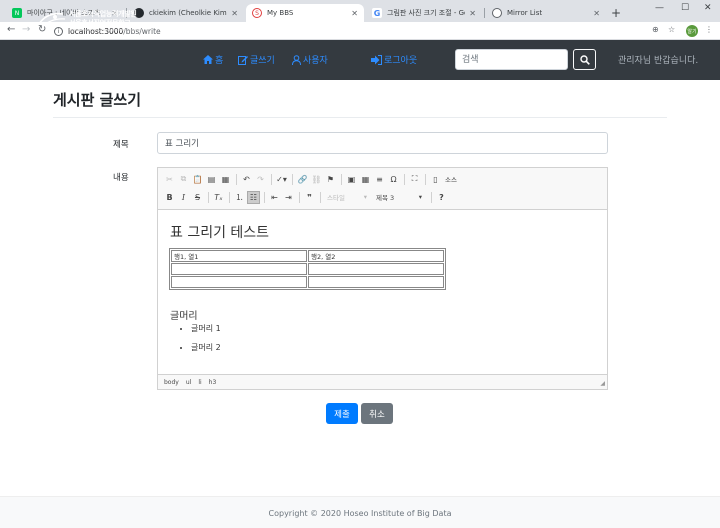  Describe the element at coordinates (546, 13) in the screenshot. I see `browser-tab: Mirror List ✕` at that location.